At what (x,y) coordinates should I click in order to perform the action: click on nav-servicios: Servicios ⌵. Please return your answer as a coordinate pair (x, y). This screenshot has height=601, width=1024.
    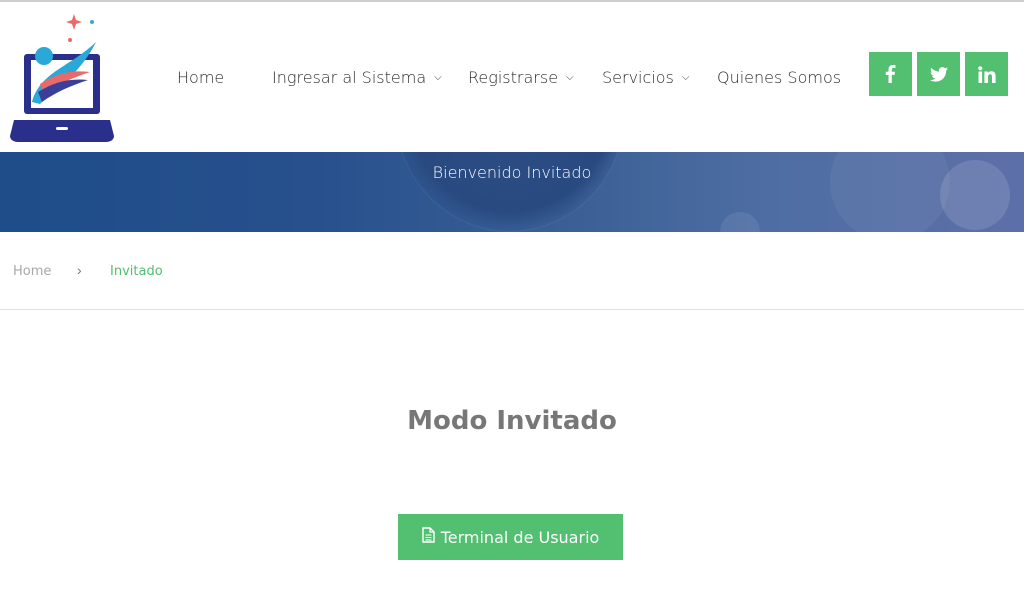
    Looking at the image, I should click on (645, 77).